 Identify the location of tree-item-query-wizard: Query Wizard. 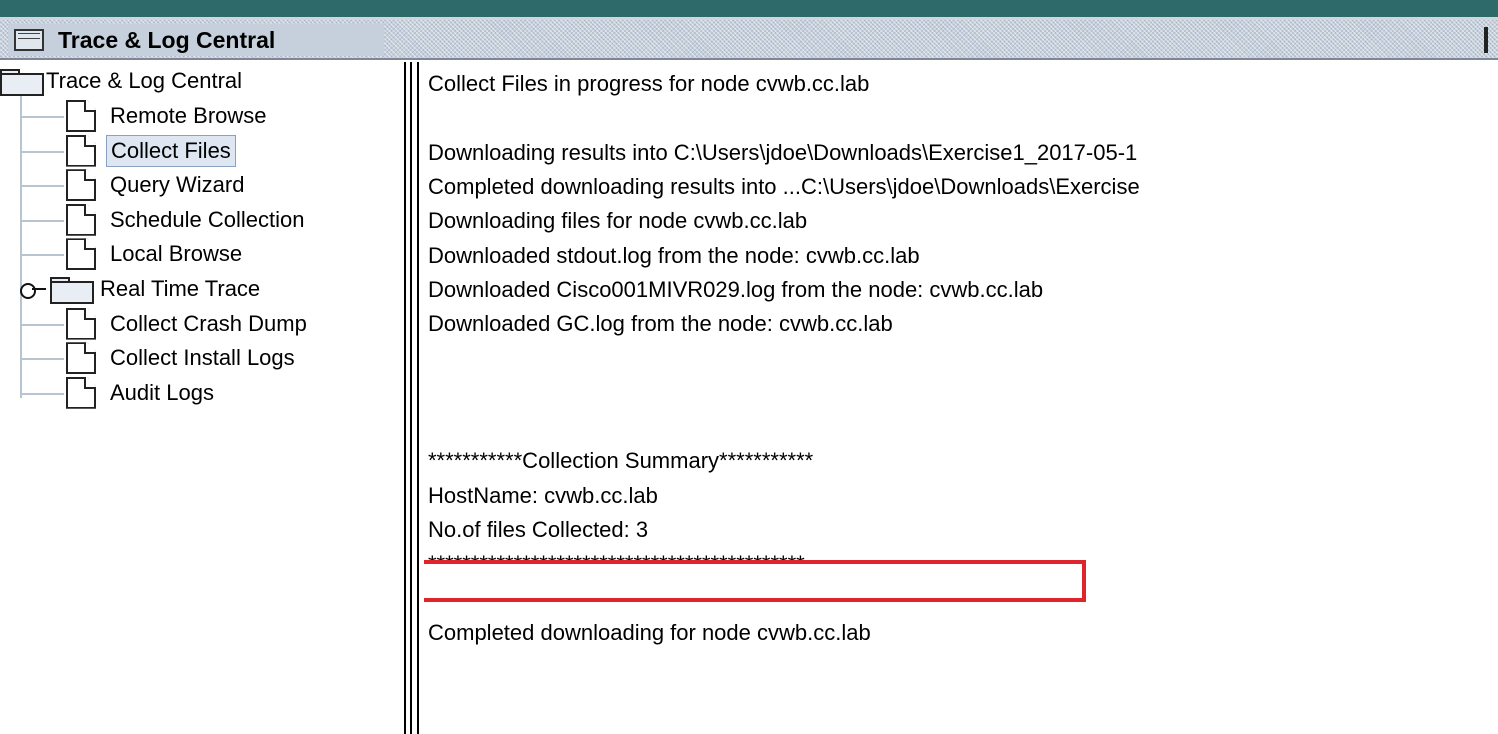
(157, 185).